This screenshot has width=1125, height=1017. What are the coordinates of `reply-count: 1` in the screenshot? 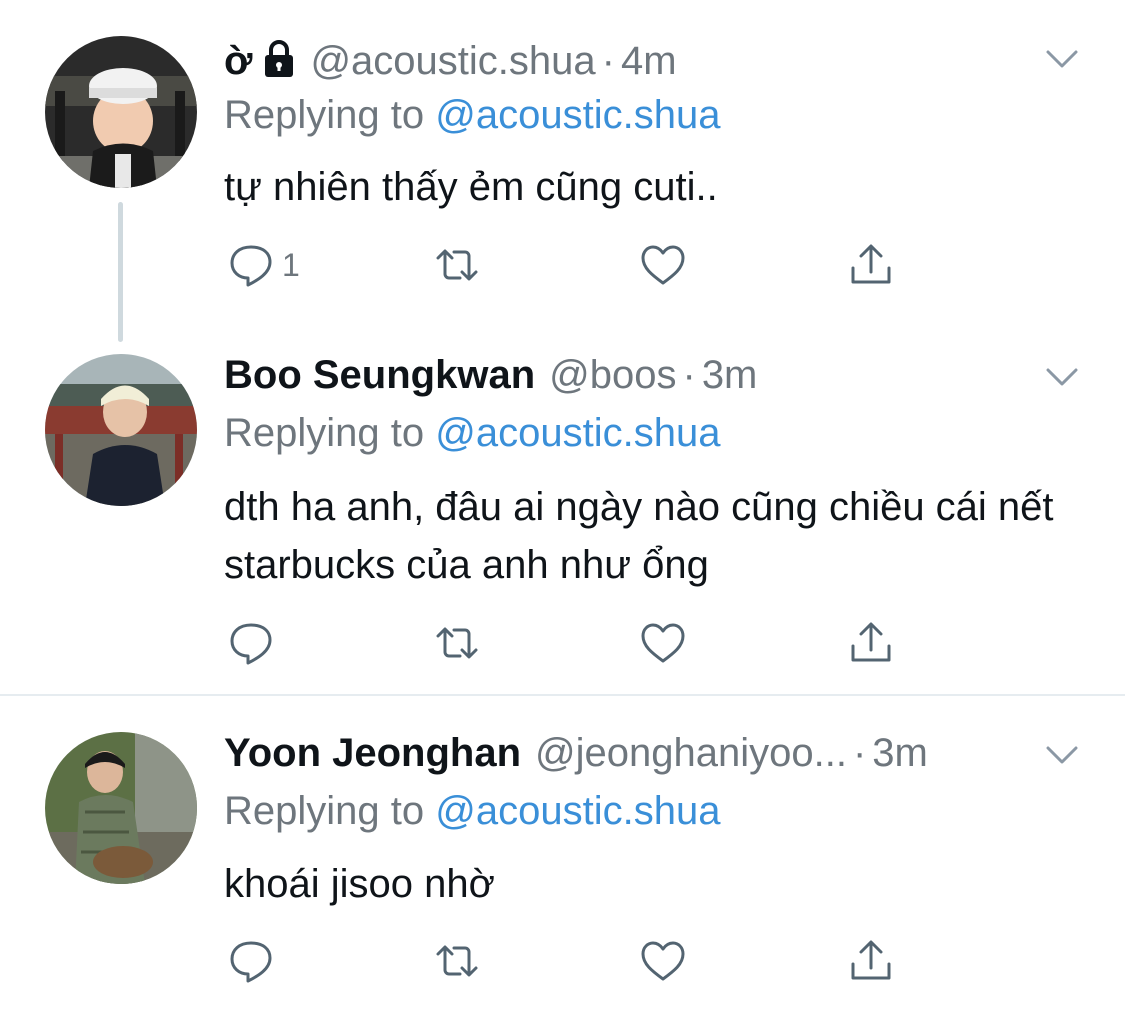 It's located at (291, 264).